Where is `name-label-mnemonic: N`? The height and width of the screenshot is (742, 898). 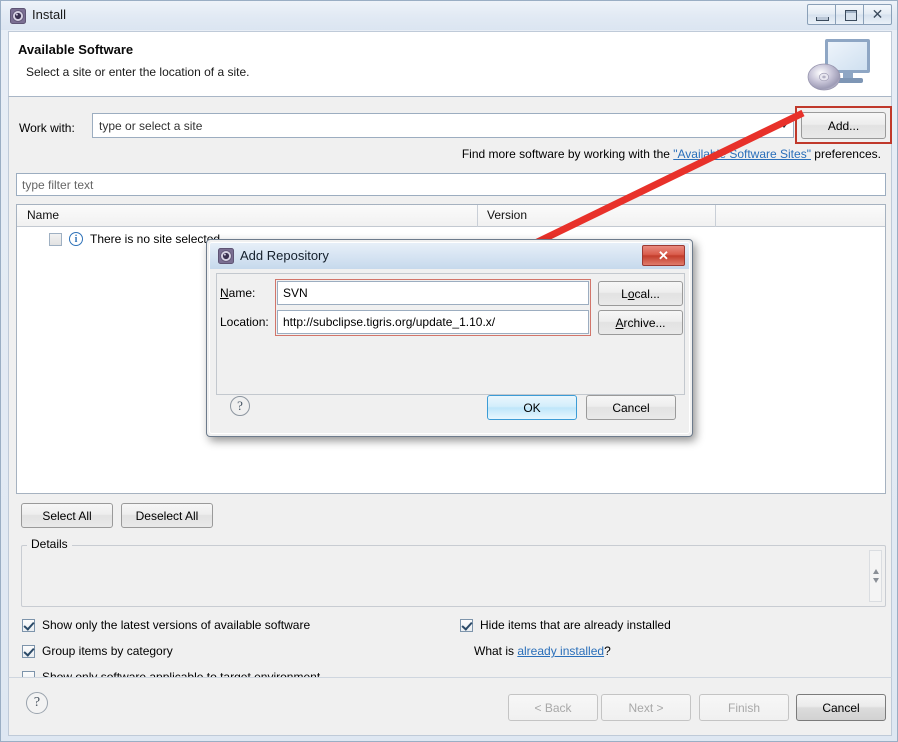
name-label-mnemonic: N is located at coordinates (224, 293).